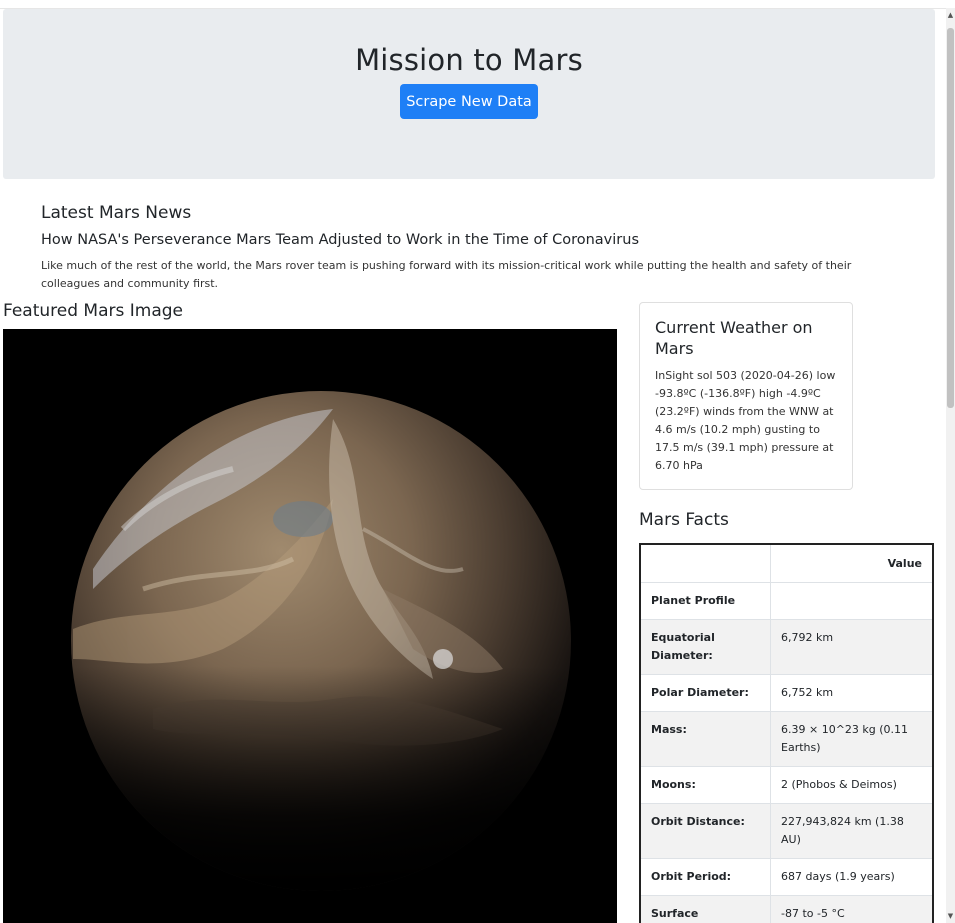 This screenshot has height=923, width=955. Describe the element at coordinates (852, 647) in the screenshot. I see `fact-value: 6,792 km` at that location.